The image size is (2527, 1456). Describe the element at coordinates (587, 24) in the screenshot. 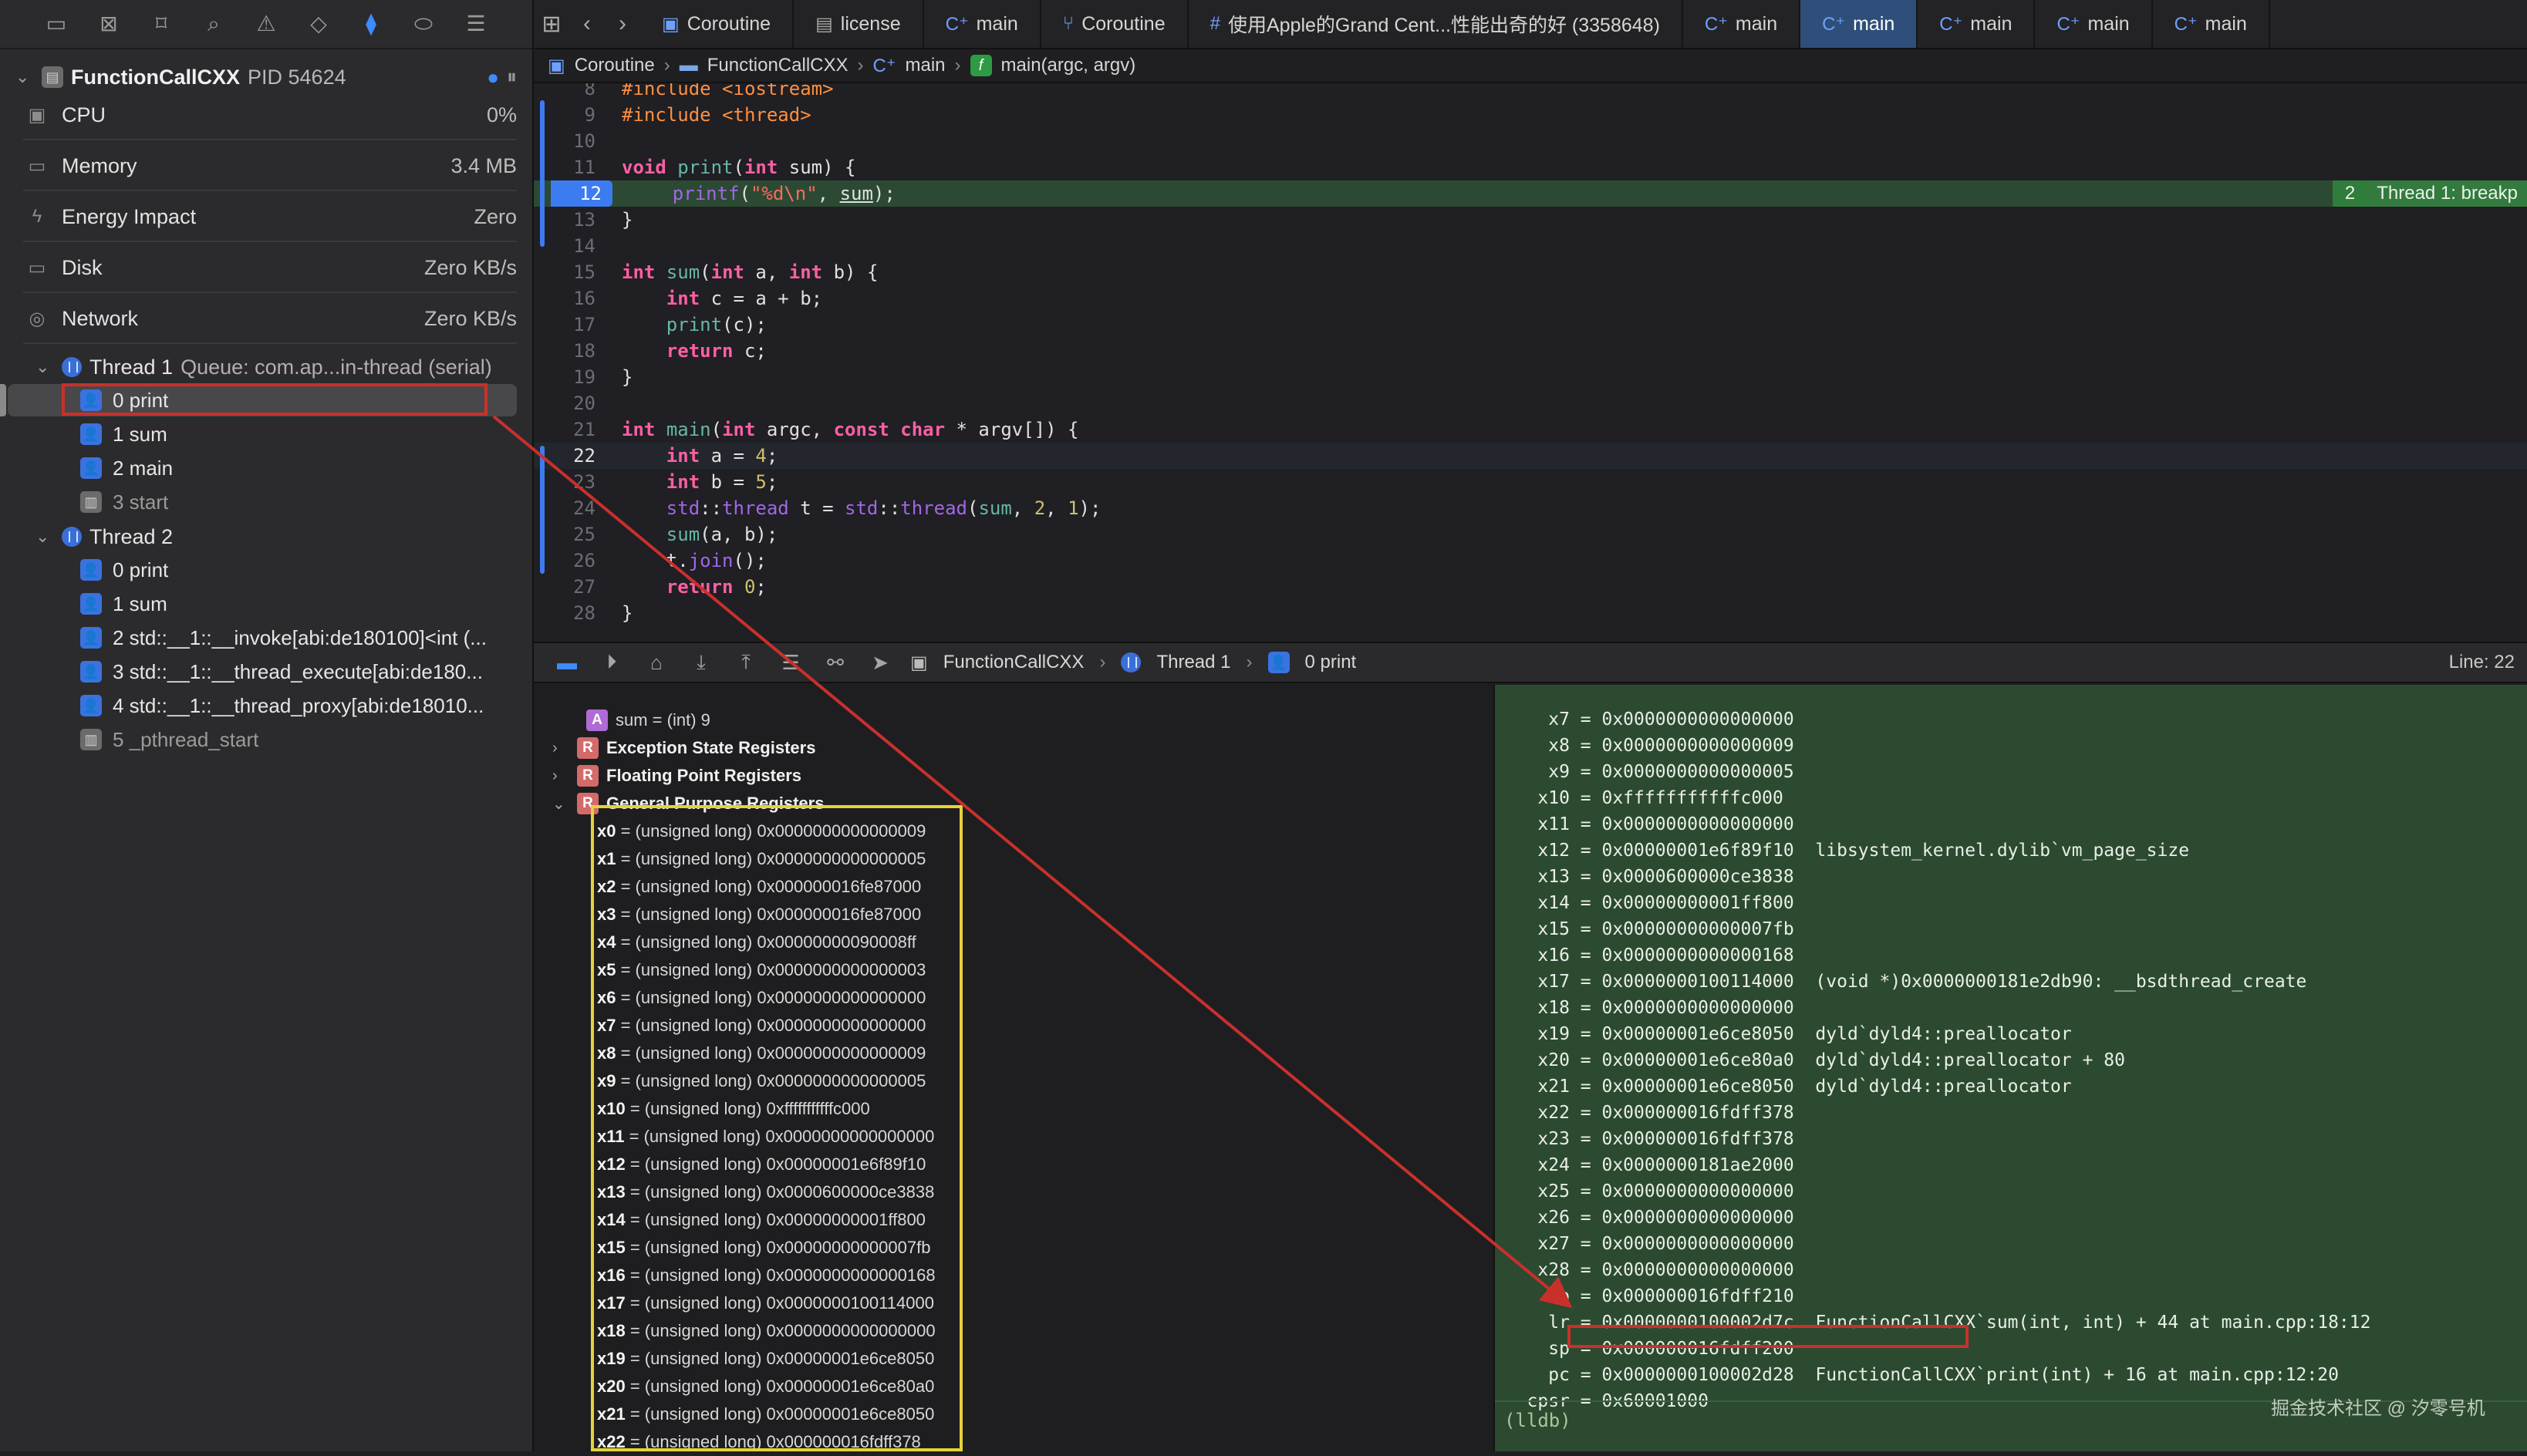

I see `back-icon: ‹` at that location.